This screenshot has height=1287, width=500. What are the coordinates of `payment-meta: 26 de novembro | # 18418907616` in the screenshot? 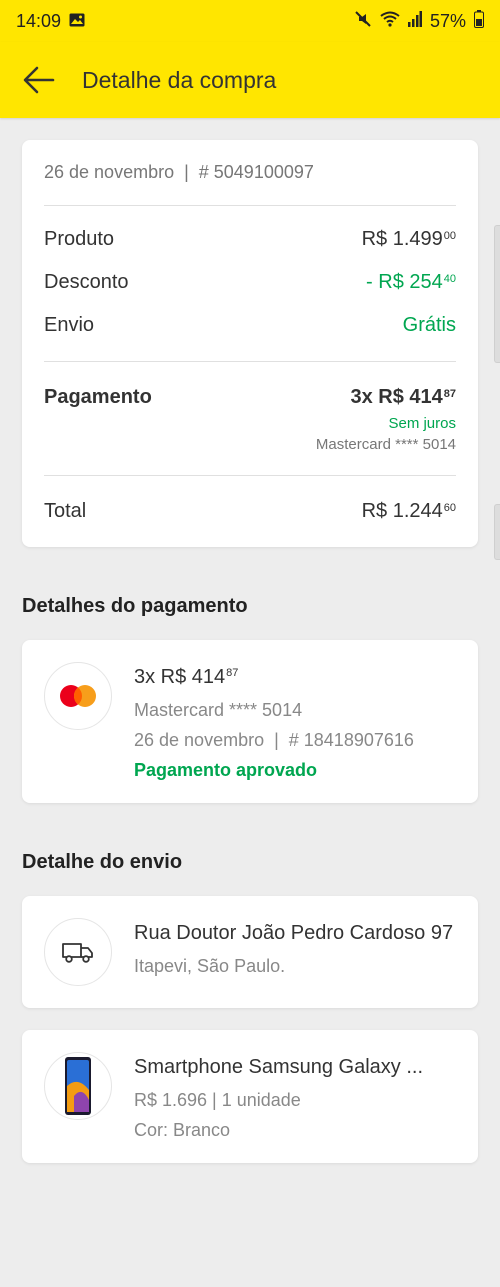 It's located at (274, 740).